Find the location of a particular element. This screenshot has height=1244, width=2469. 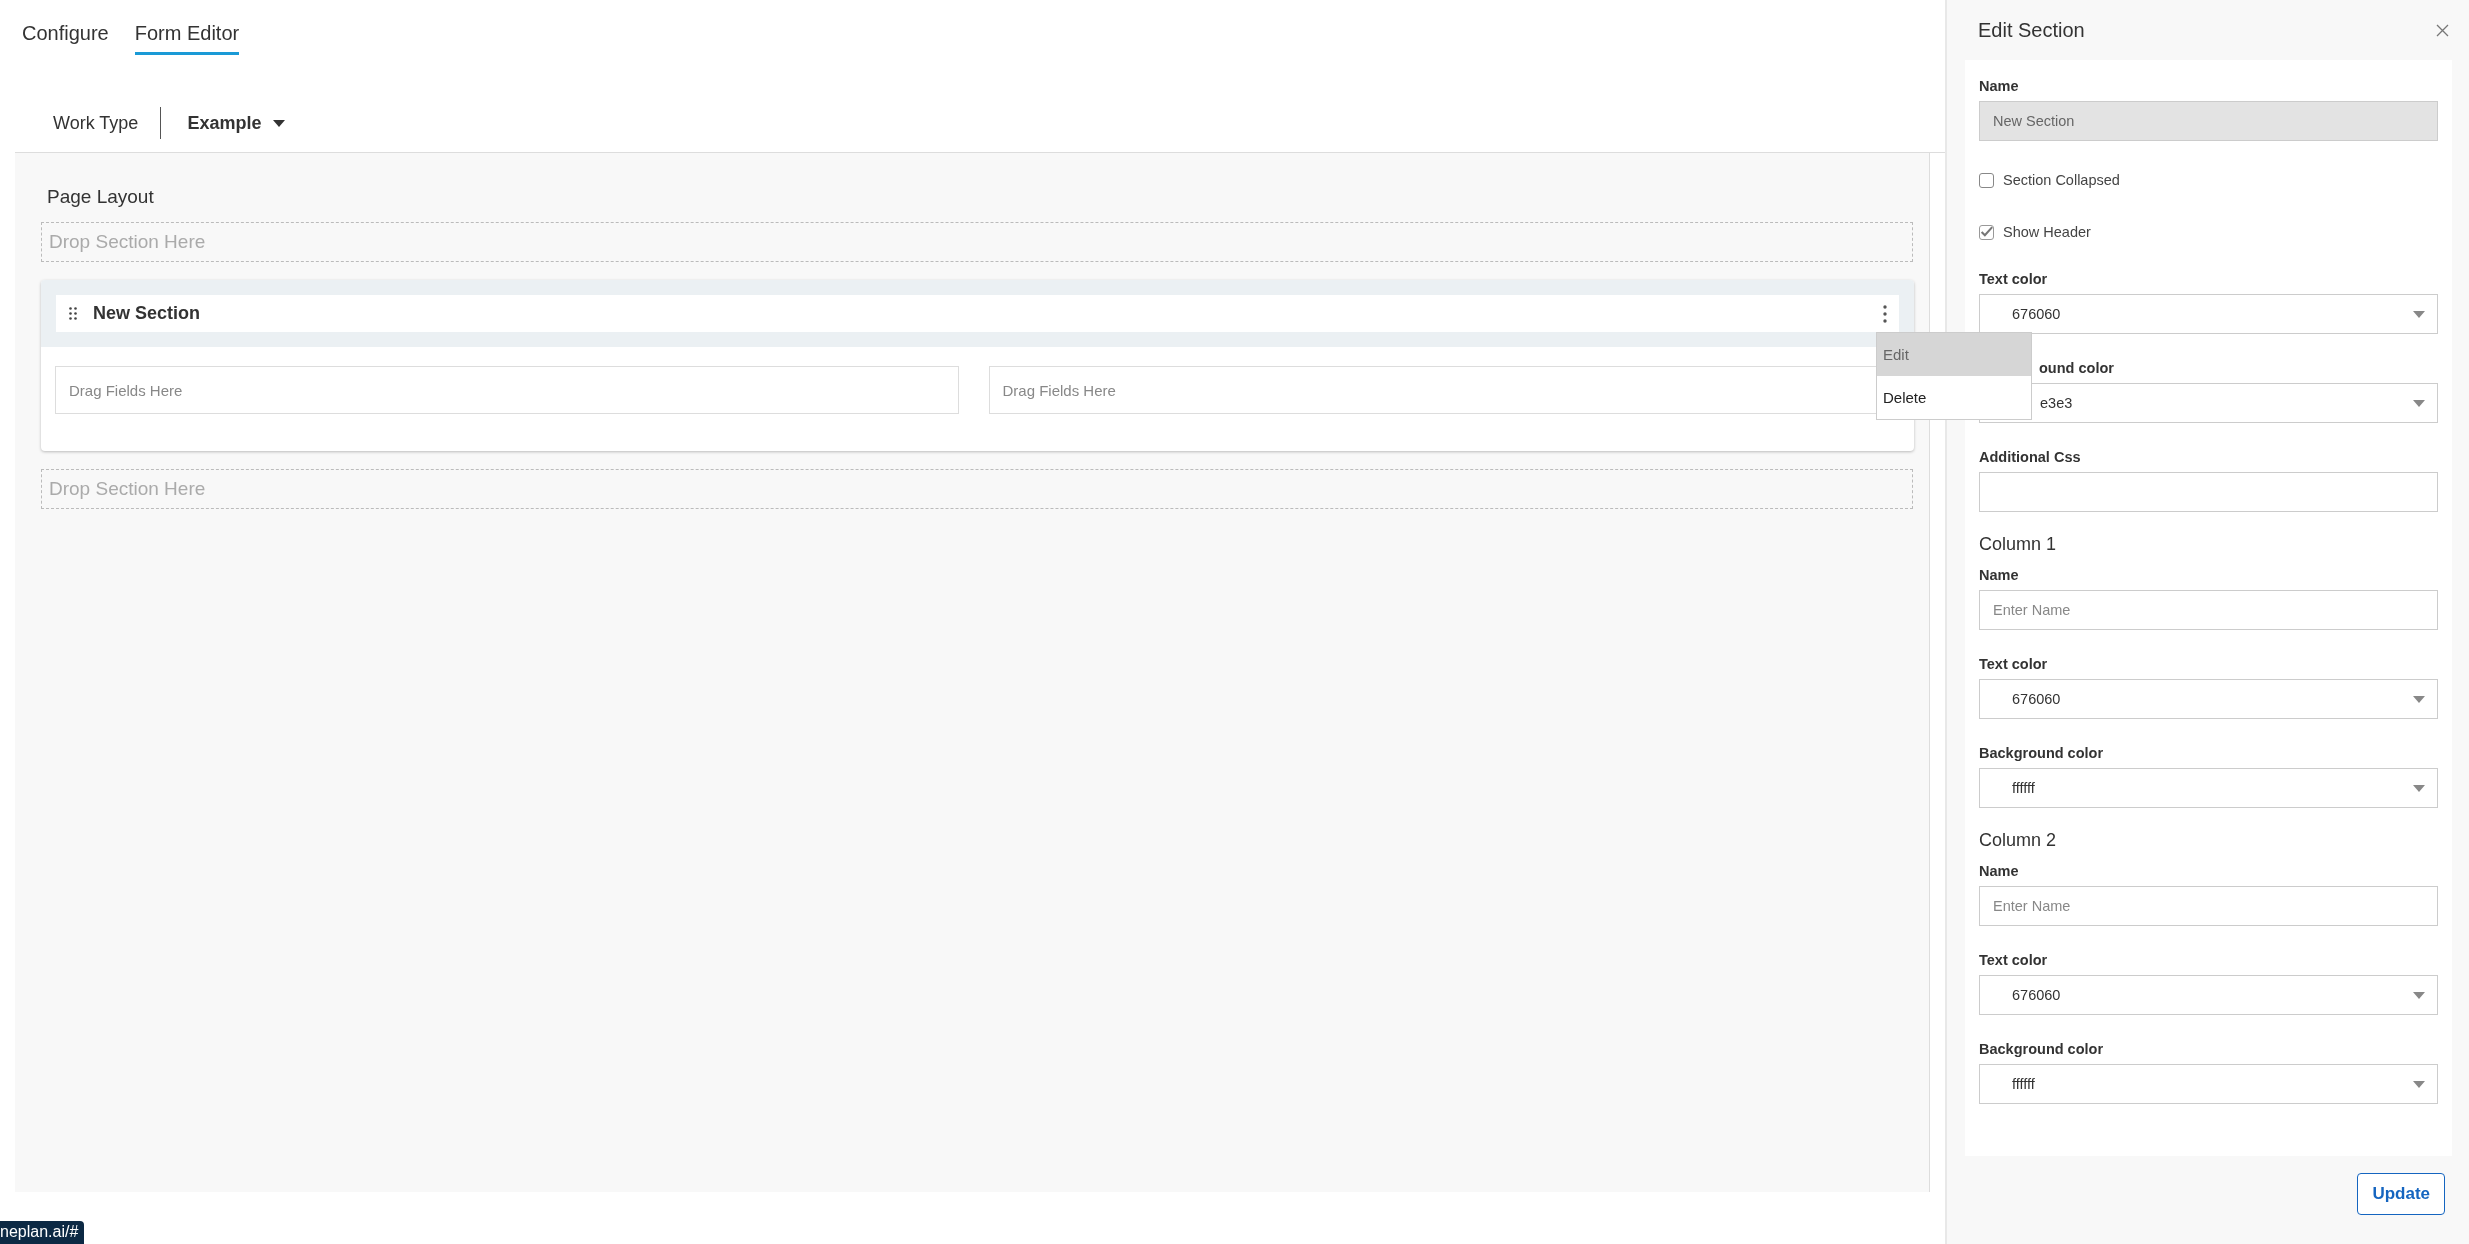

column-heading: Column 2 is located at coordinates (2018, 840).